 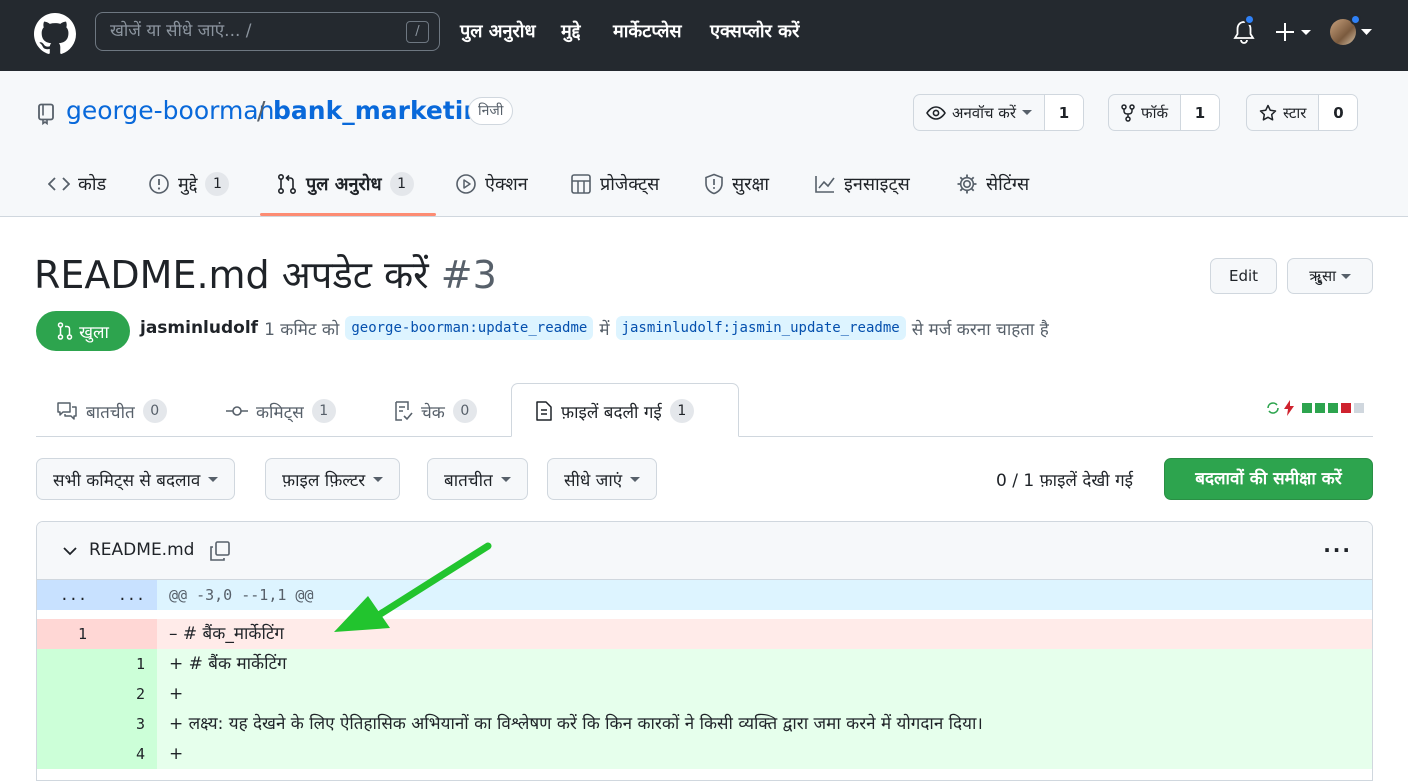 I want to click on eye-icon, so click(x=936, y=112).